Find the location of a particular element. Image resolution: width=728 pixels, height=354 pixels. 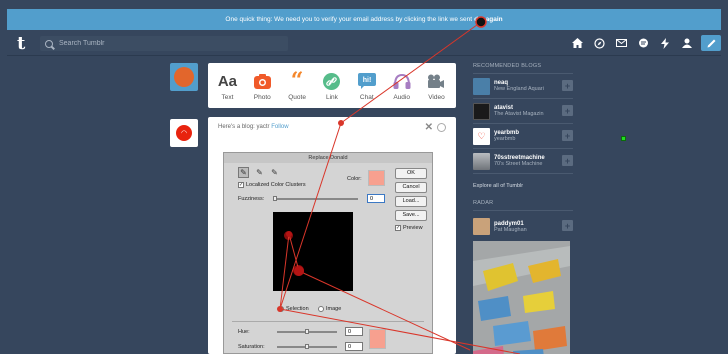

saturation-label: Saturation: is located at coordinates (251, 347).